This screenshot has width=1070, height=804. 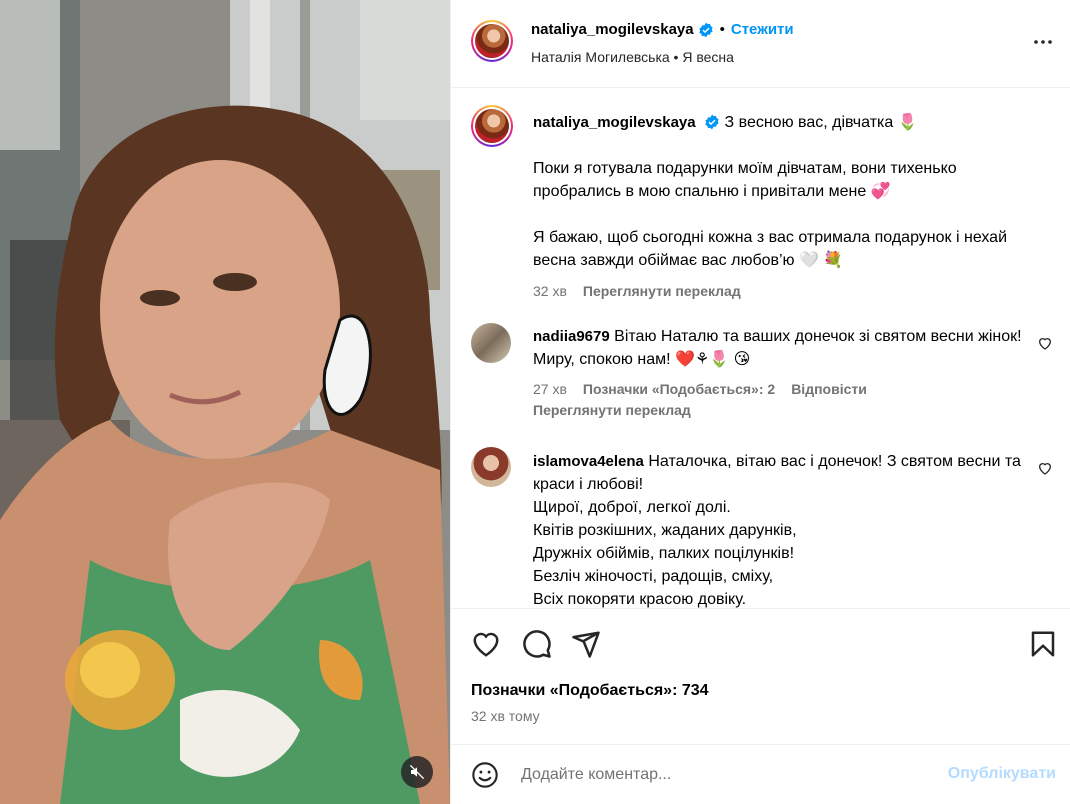 I want to click on post-subtitle: Наталія Могилевська • Я весна, so click(x=632, y=57).